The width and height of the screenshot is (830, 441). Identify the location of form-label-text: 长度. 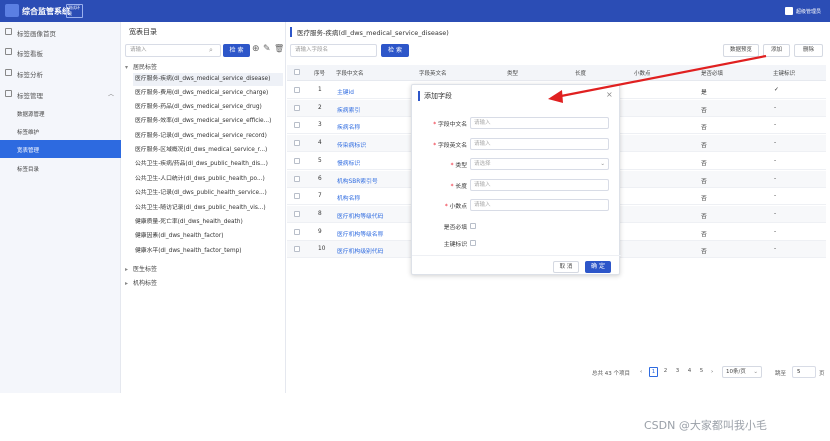
(461, 187).